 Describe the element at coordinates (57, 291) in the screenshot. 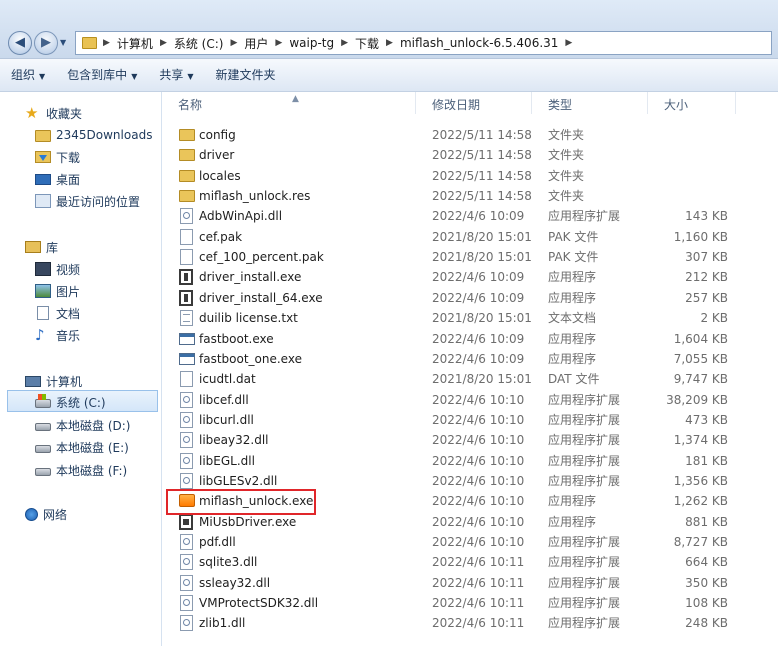

I see `nav-pictures: 图片` at that location.